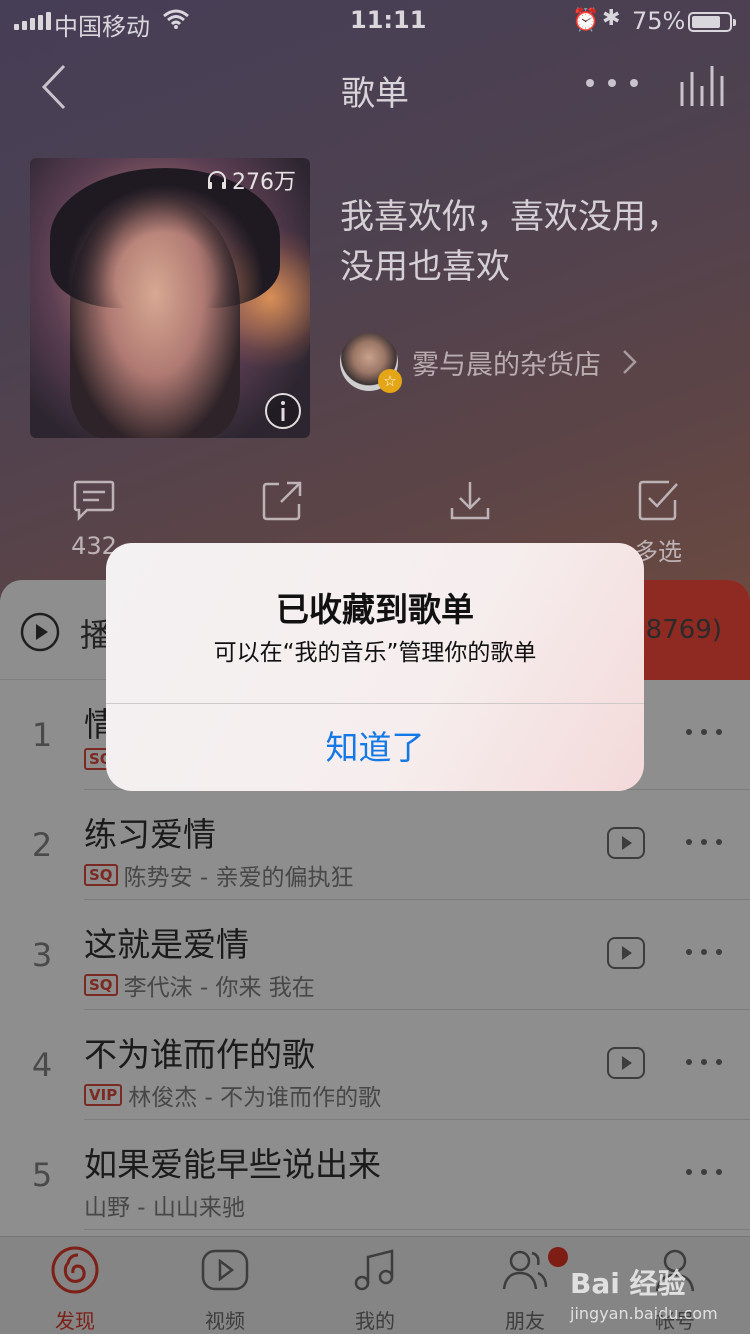  I want to click on song-index: 4, so click(42, 1065).